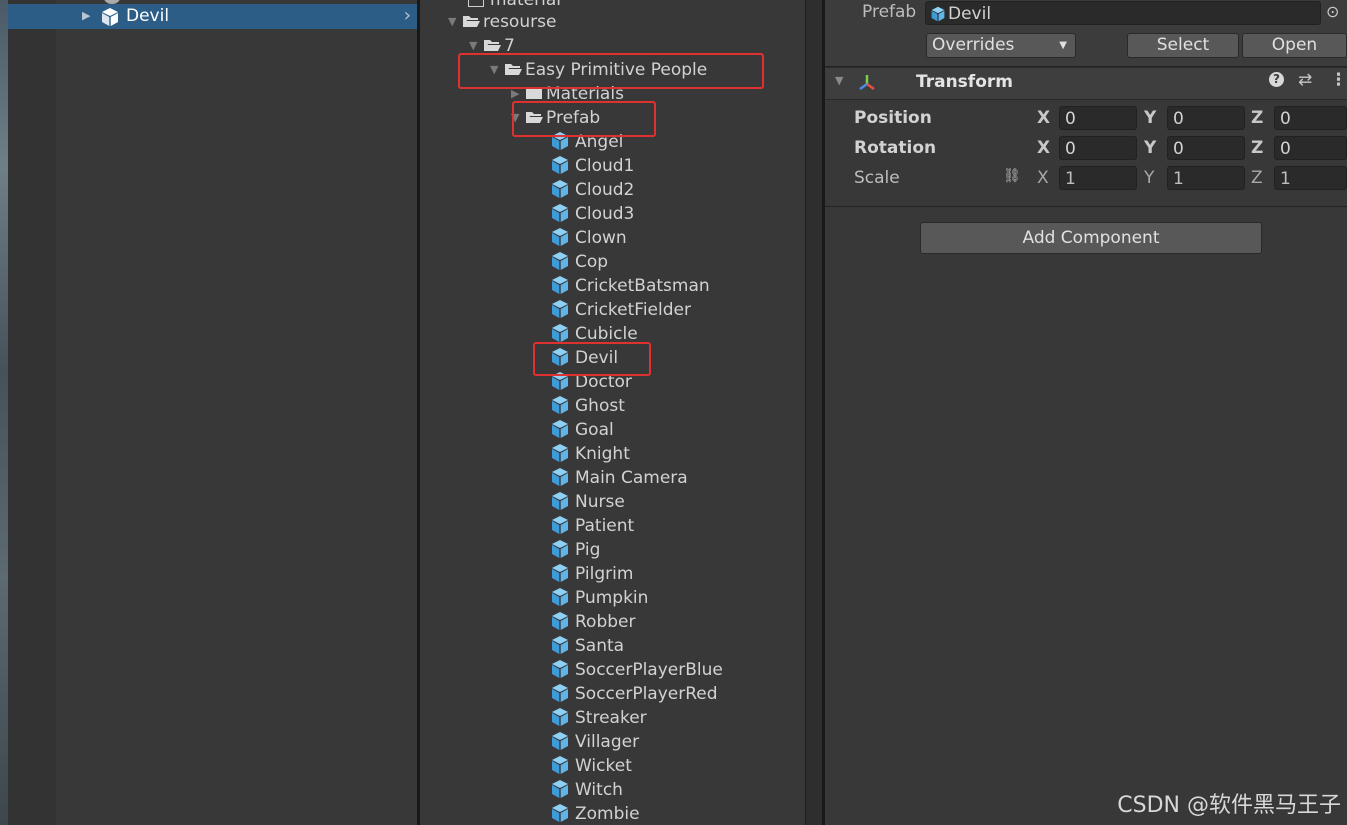 This screenshot has height=825, width=1347. What do you see at coordinates (895, 148) in the screenshot?
I see `rotation-label: Rotation` at bounding box center [895, 148].